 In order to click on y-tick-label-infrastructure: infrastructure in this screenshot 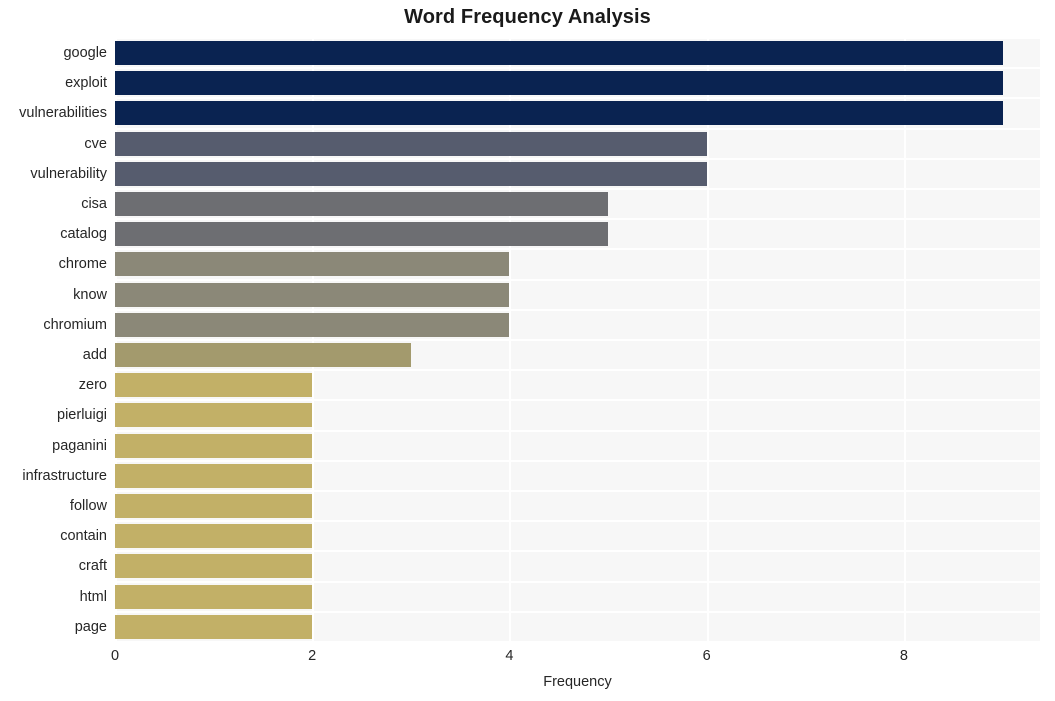, I will do `click(64, 475)`.